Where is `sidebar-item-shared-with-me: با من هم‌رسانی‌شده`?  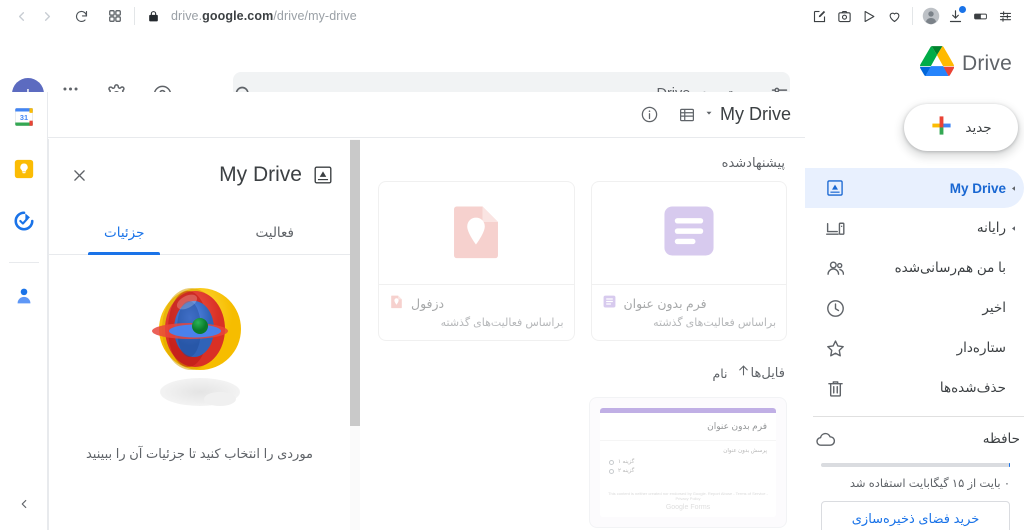 sidebar-item-shared-with-me: با من هم‌رسانی‌شده is located at coordinates (914, 268).